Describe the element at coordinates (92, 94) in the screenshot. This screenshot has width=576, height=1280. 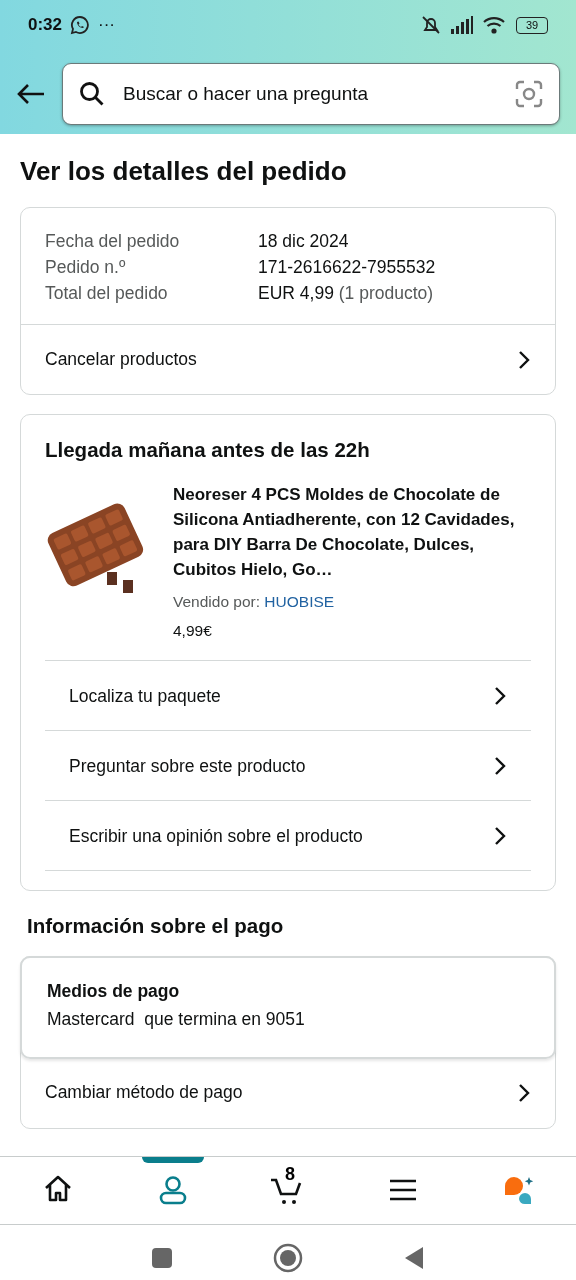
I see `search-icon` at that location.